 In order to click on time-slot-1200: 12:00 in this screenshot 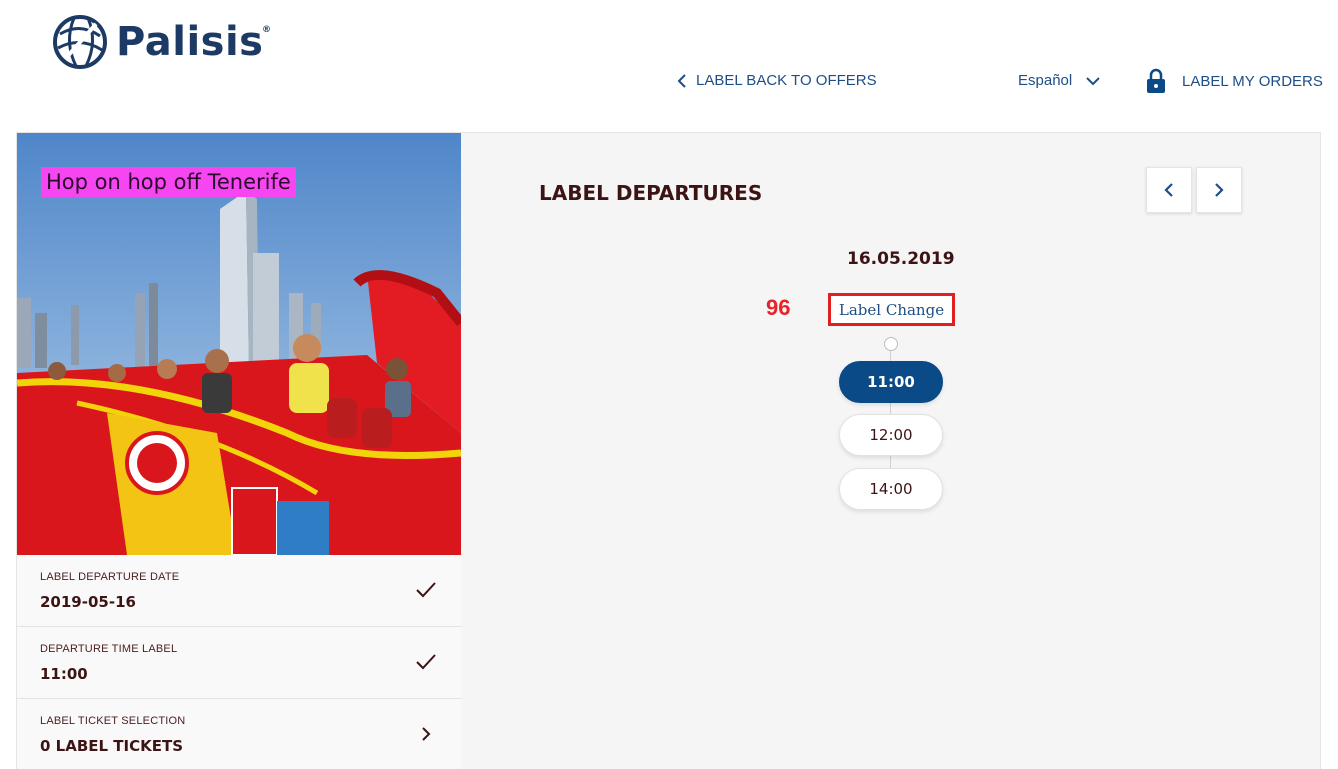, I will do `click(891, 435)`.